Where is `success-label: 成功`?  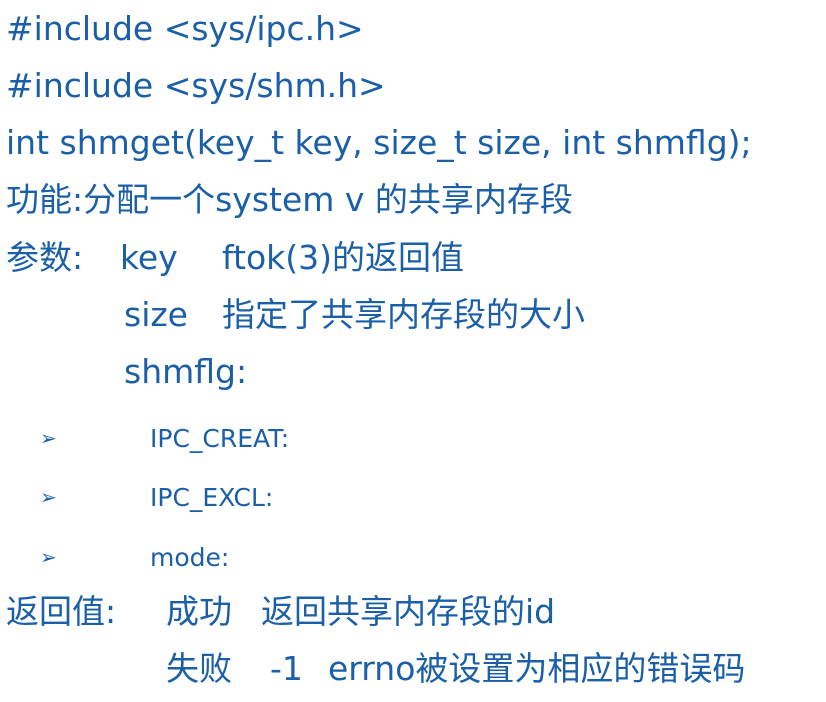 success-label: 成功 is located at coordinates (199, 611).